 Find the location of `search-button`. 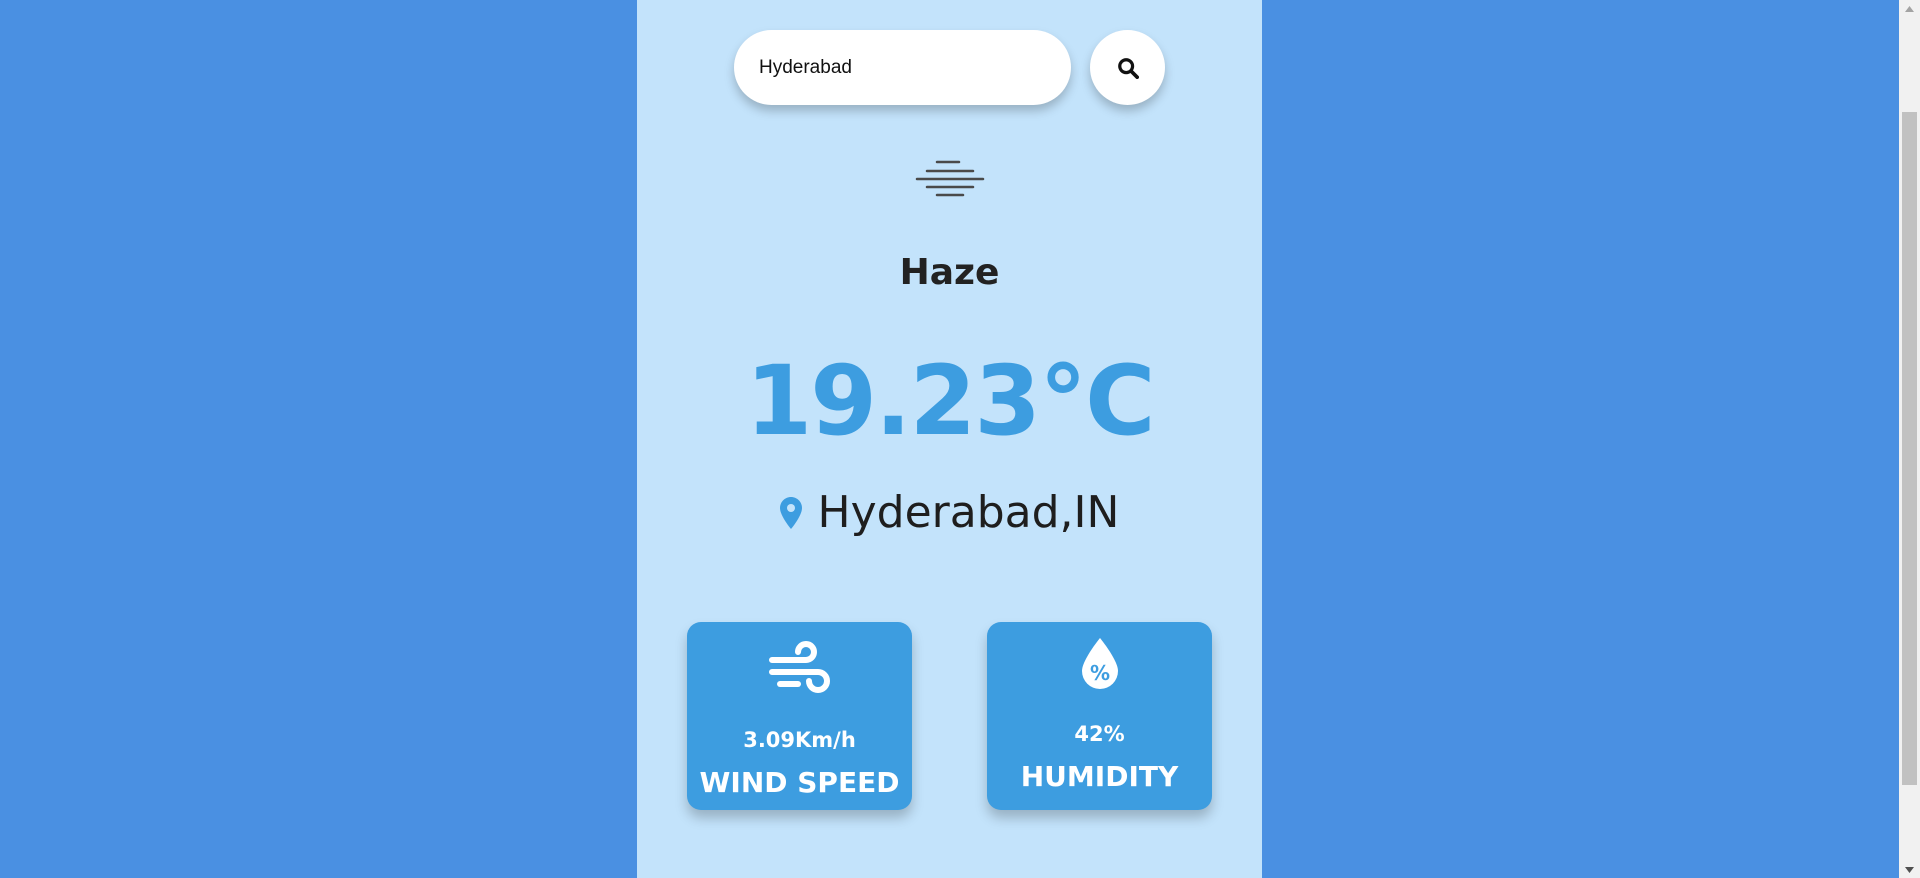

search-button is located at coordinates (1127, 67).